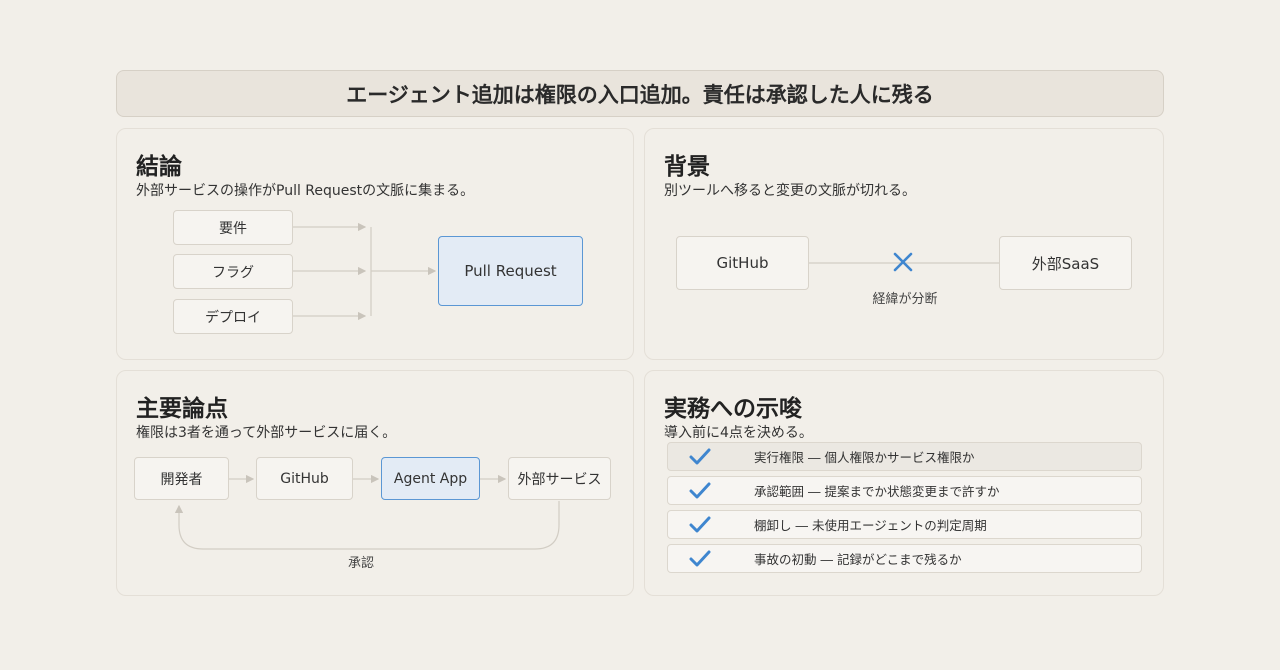 The height and width of the screenshot is (670, 1280). I want to click on flow-agent-app: Agent App, so click(430, 478).